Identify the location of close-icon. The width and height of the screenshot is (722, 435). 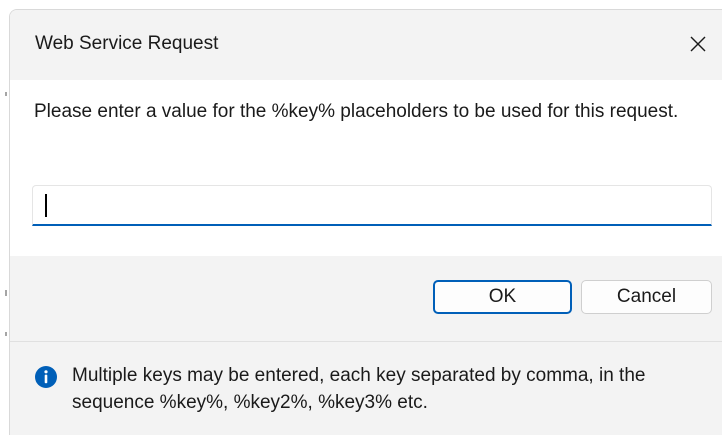
(698, 44).